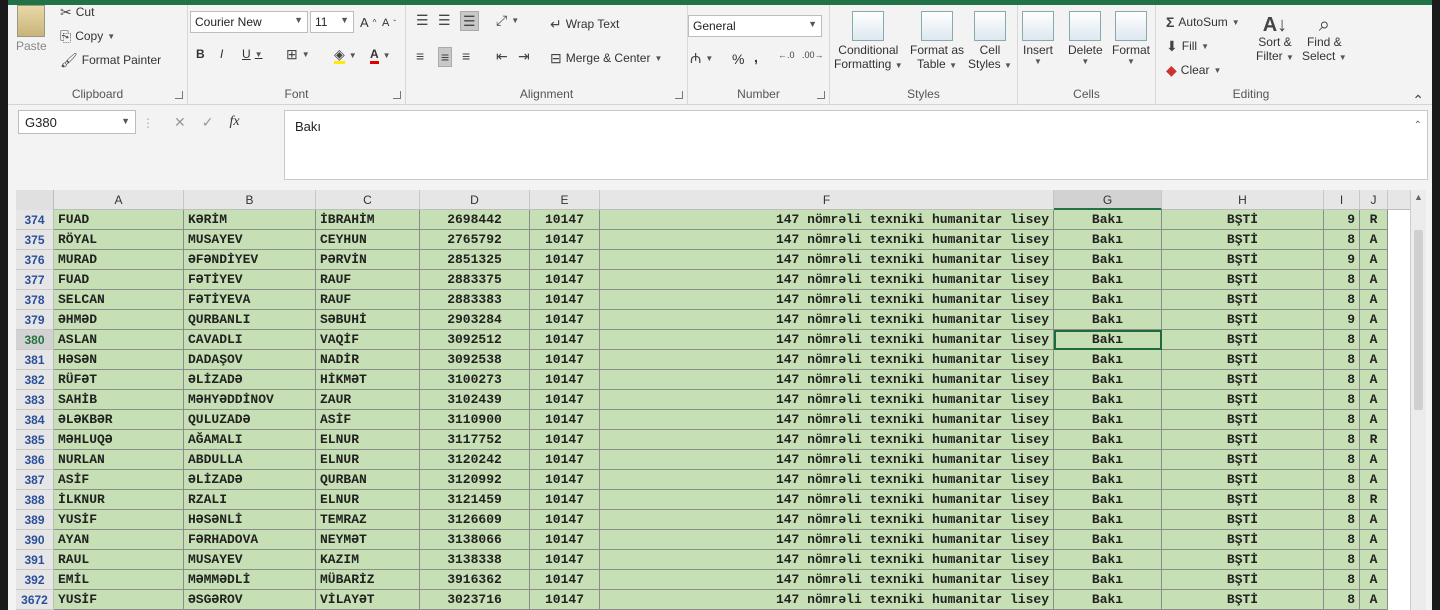 This screenshot has height=610, width=1440. Describe the element at coordinates (380, 55) in the screenshot. I see `font-color-button: A ▼` at that location.